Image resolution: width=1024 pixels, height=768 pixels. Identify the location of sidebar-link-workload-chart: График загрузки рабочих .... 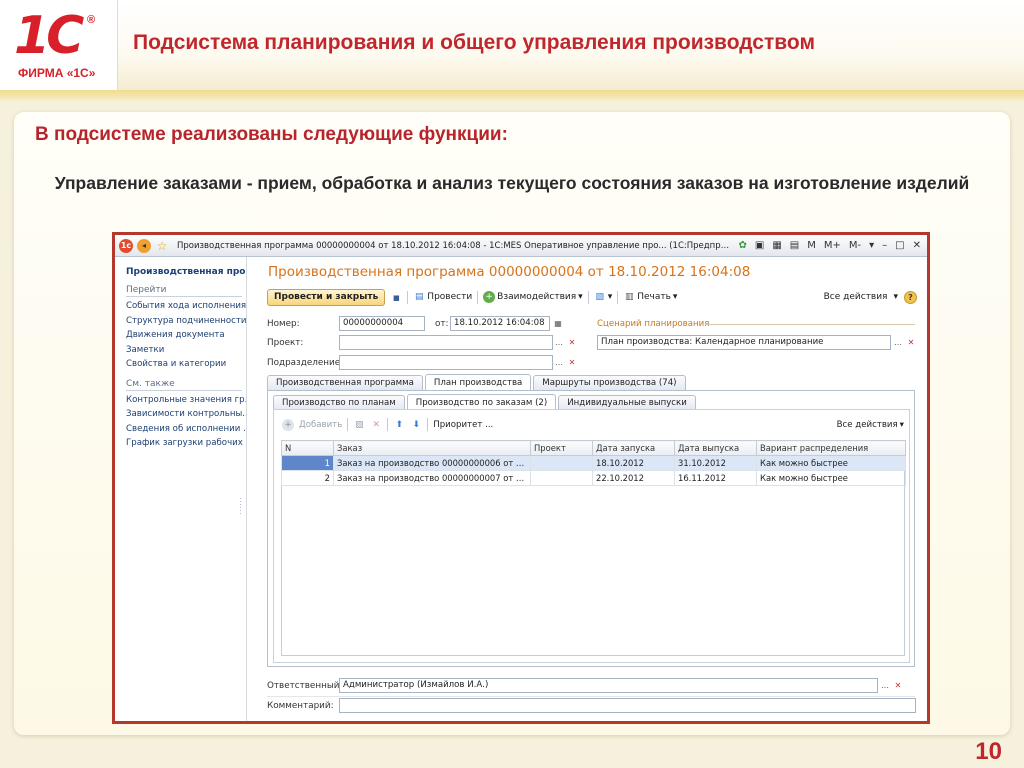
(186, 443).